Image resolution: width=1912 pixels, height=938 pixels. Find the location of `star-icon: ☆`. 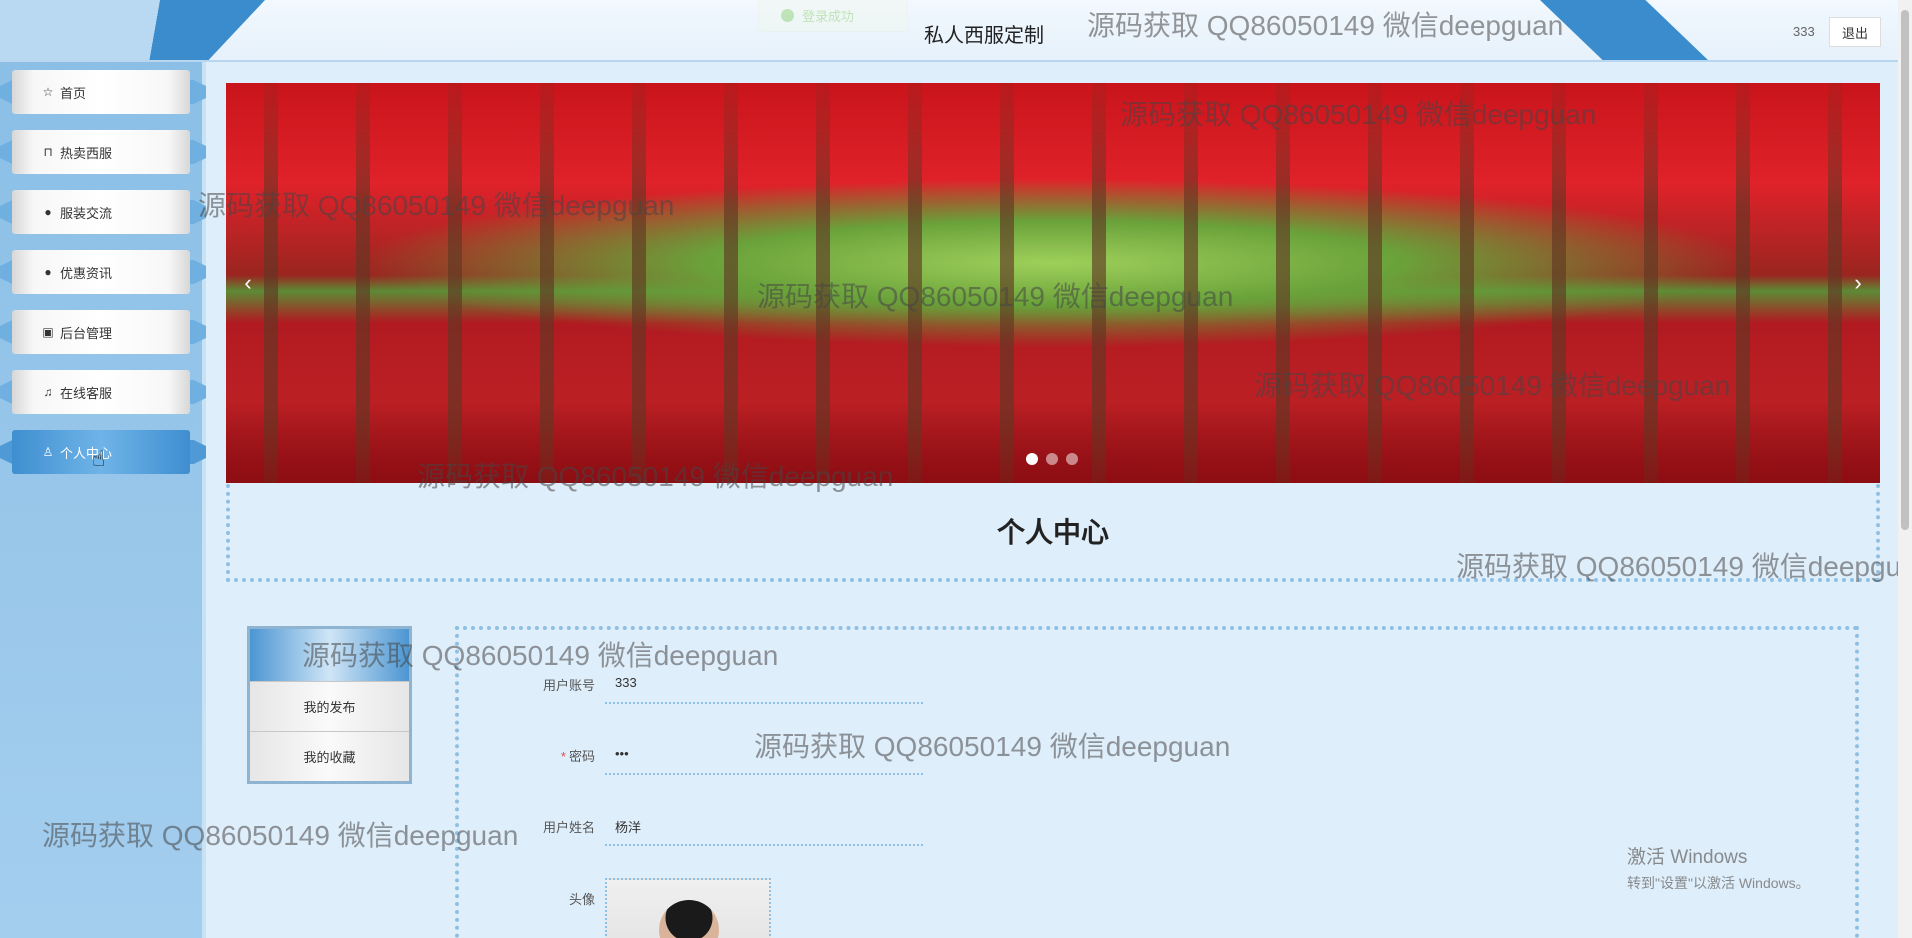

star-icon: ☆ is located at coordinates (48, 92).